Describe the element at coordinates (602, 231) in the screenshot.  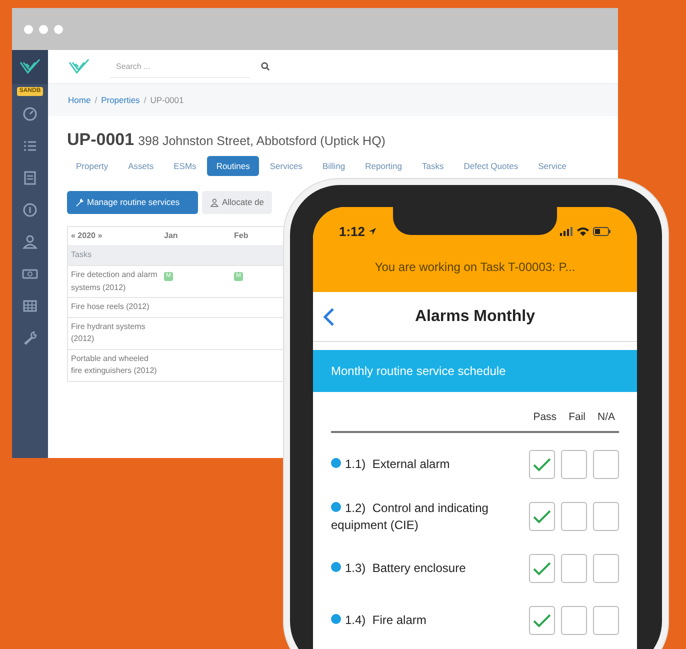
I see `battery-icon` at that location.